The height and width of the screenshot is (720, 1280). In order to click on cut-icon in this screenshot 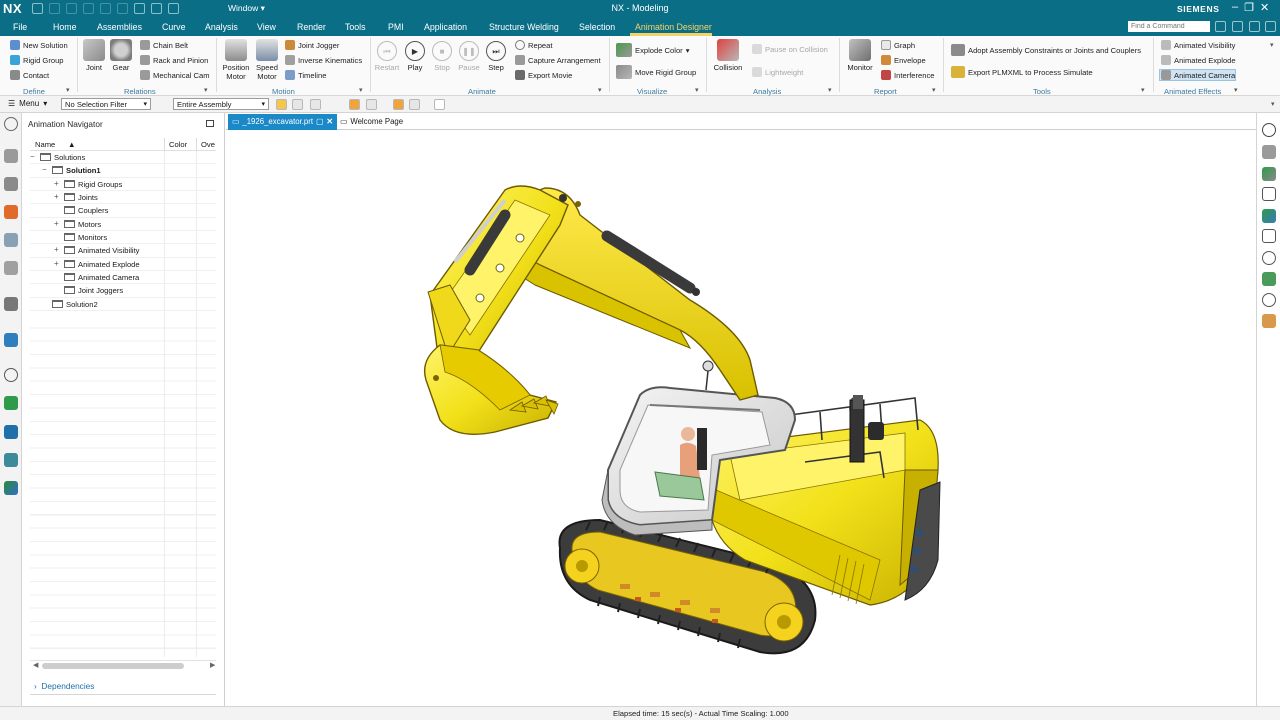, I will do `click(88, 8)`.